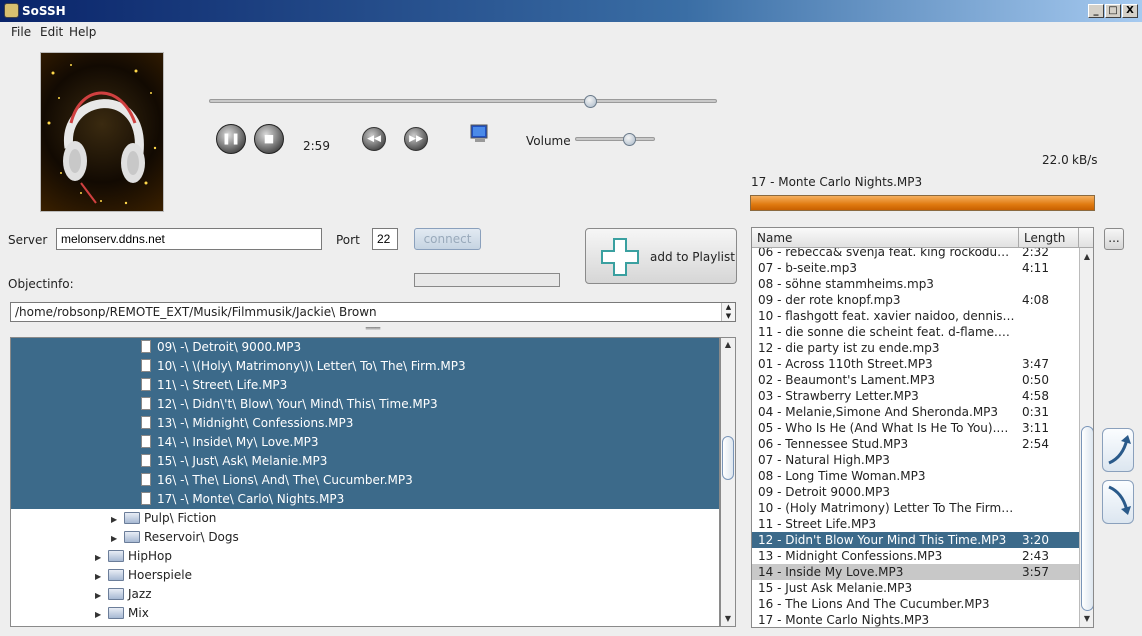 The image size is (1142, 636). What do you see at coordinates (21, 32) in the screenshot?
I see `menu-file: File` at bounding box center [21, 32].